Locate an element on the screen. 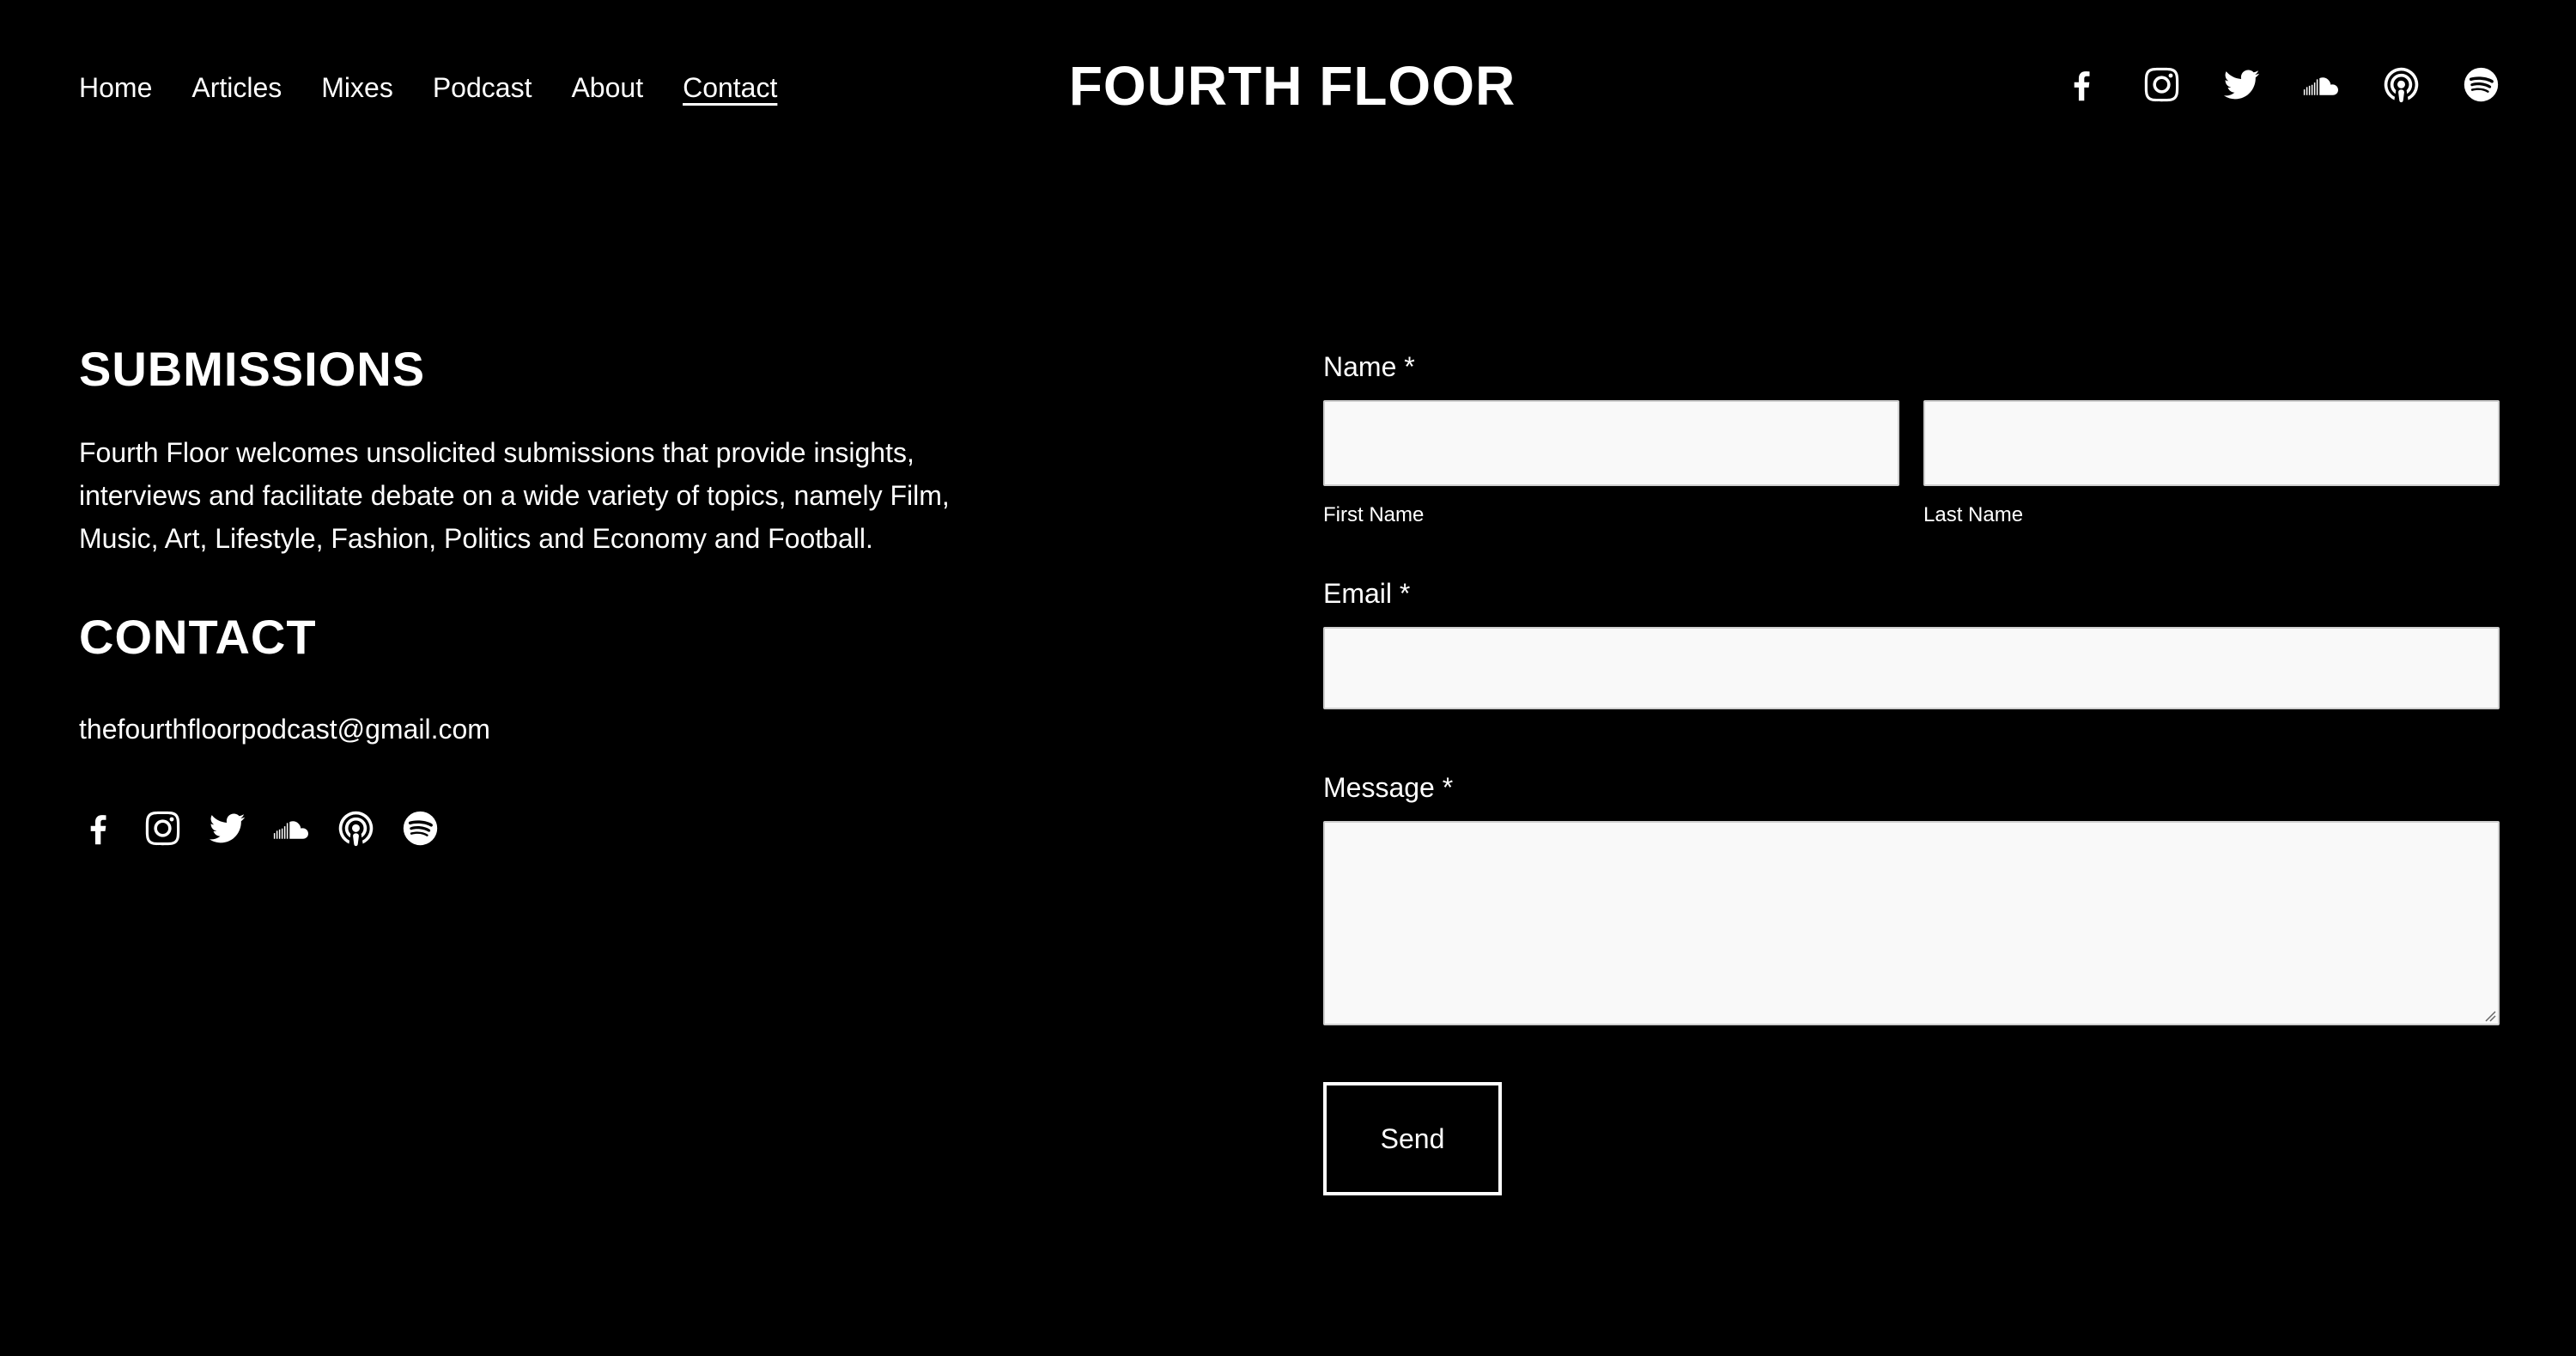 Image resolution: width=2576 pixels, height=1356 pixels. contact-social-links is located at coordinates (552, 828).